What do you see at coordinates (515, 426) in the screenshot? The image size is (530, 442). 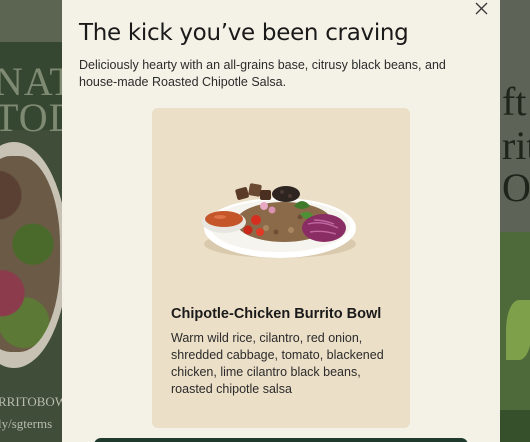 I see `background-right-bottom` at bounding box center [515, 426].